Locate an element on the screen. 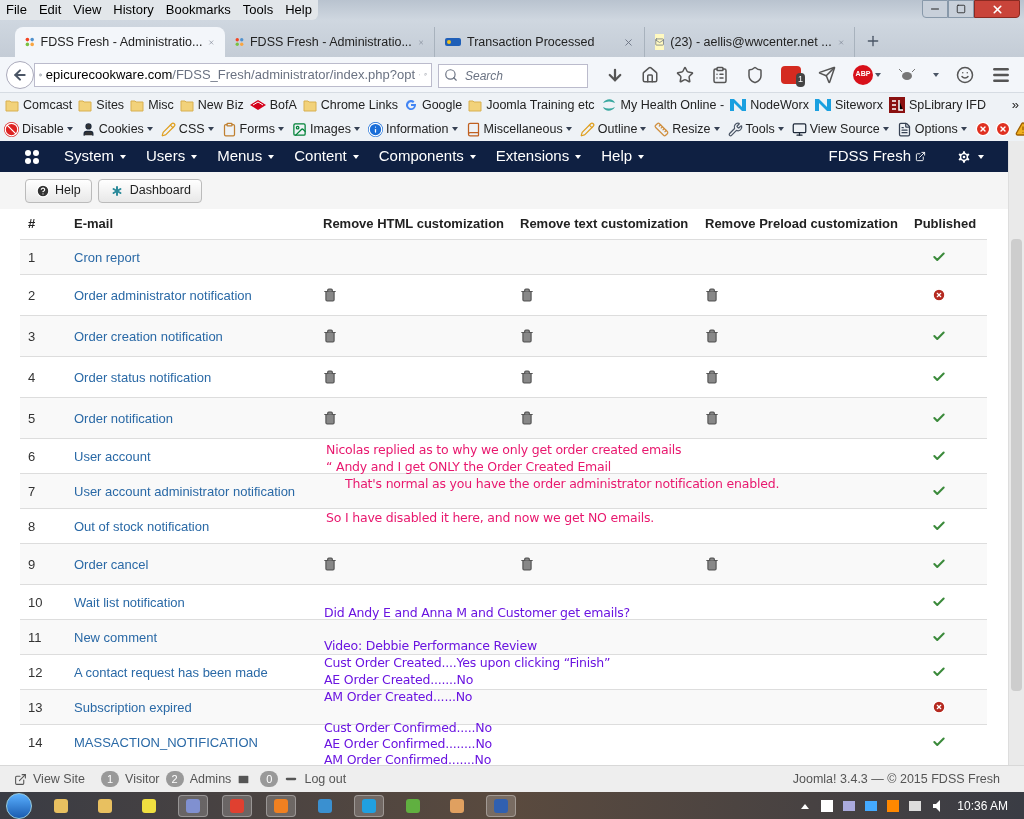 The height and width of the screenshot is (819, 1024). logo-icon is located at coordinates (32, 156).